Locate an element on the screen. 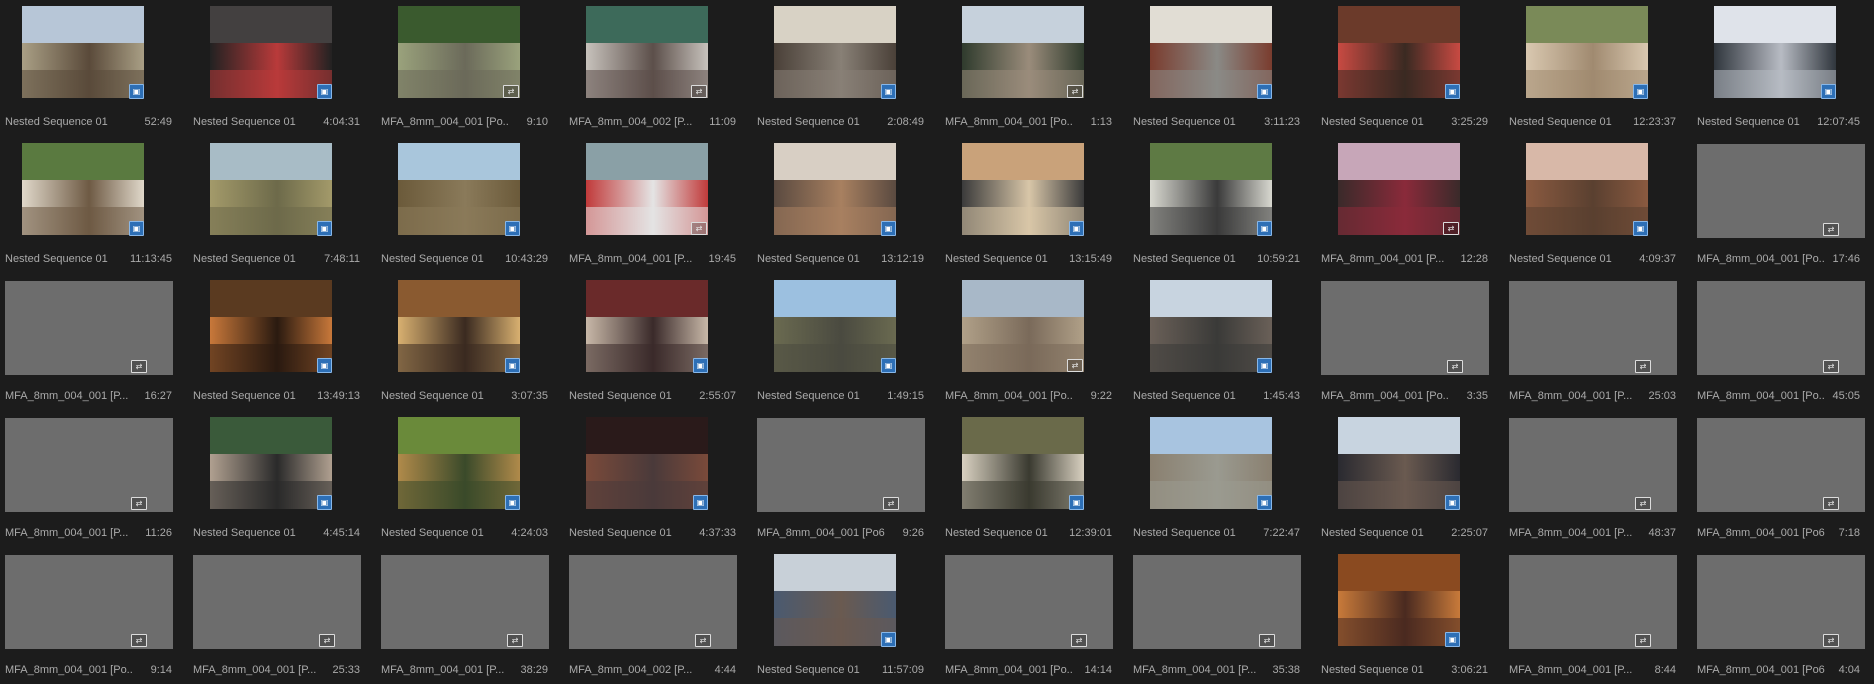 This screenshot has width=1874, height=684. clip-tile: ▣ Nested Sequence 01 2:55:07 is located at coordinates (650, 345).